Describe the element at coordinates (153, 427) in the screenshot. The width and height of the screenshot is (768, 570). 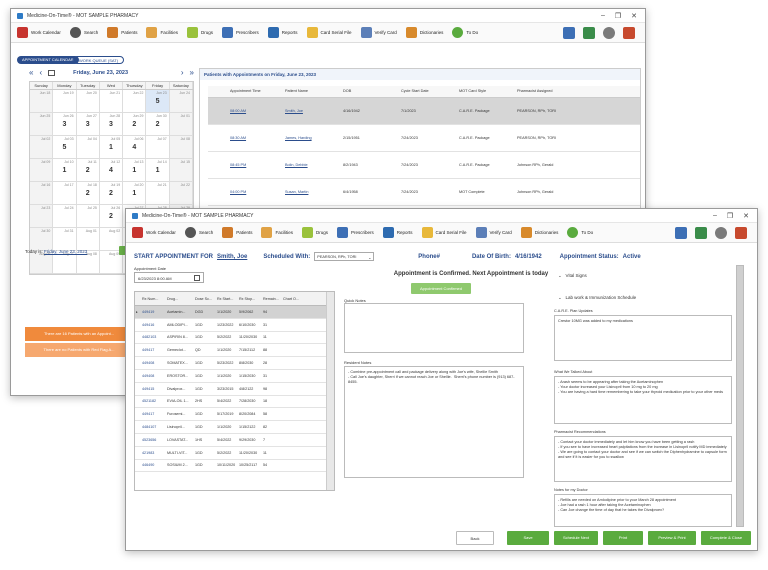
I see `rx-number-link: 4484107` at that location.